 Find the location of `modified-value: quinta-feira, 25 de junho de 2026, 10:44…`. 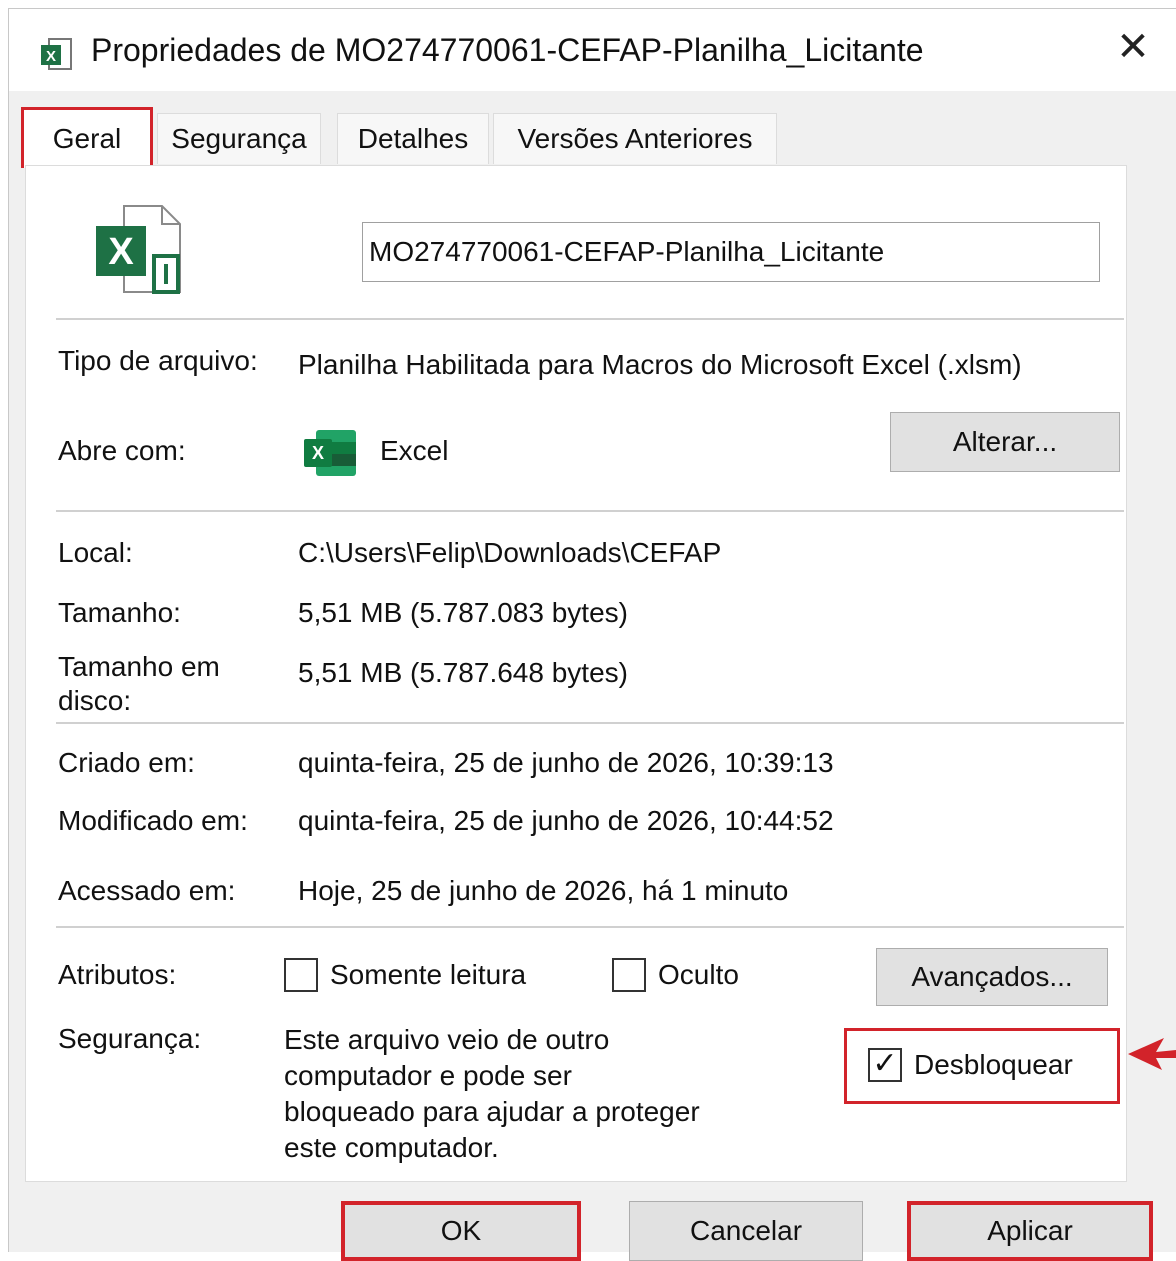

modified-value: quinta-feira, 25 de junho de 2026, 10:44… is located at coordinates (566, 820).